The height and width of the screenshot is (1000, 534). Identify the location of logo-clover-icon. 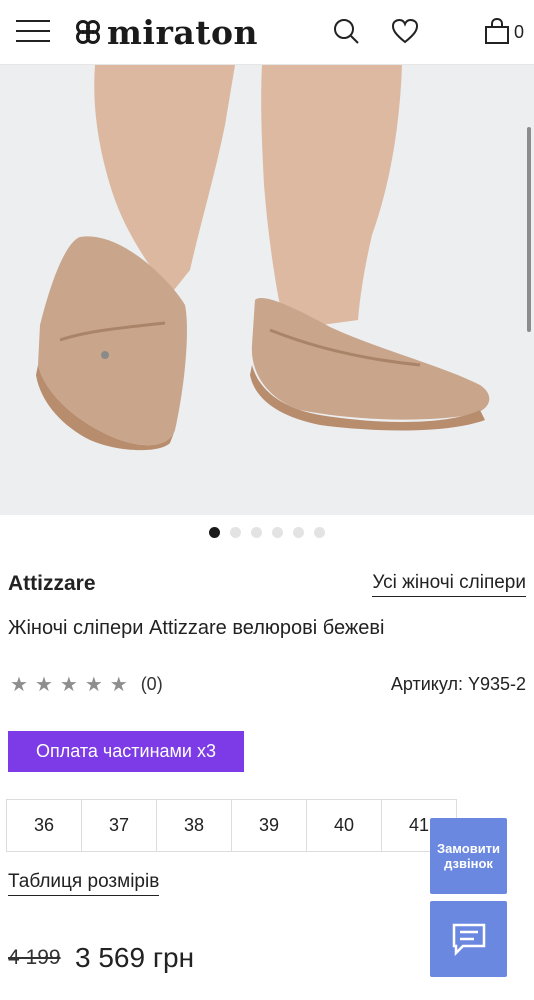
(88, 32).